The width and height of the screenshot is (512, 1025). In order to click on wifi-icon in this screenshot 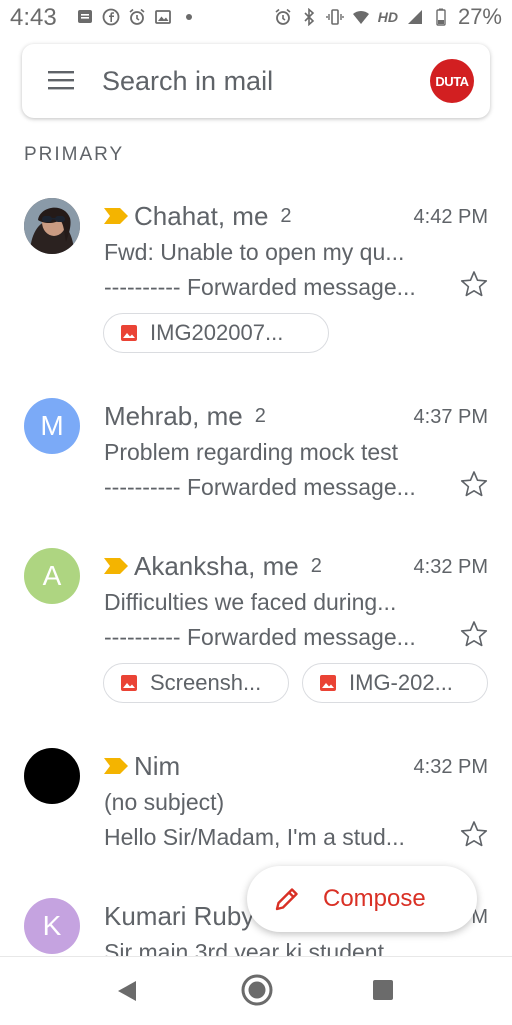, I will do `click(360, 17)`.